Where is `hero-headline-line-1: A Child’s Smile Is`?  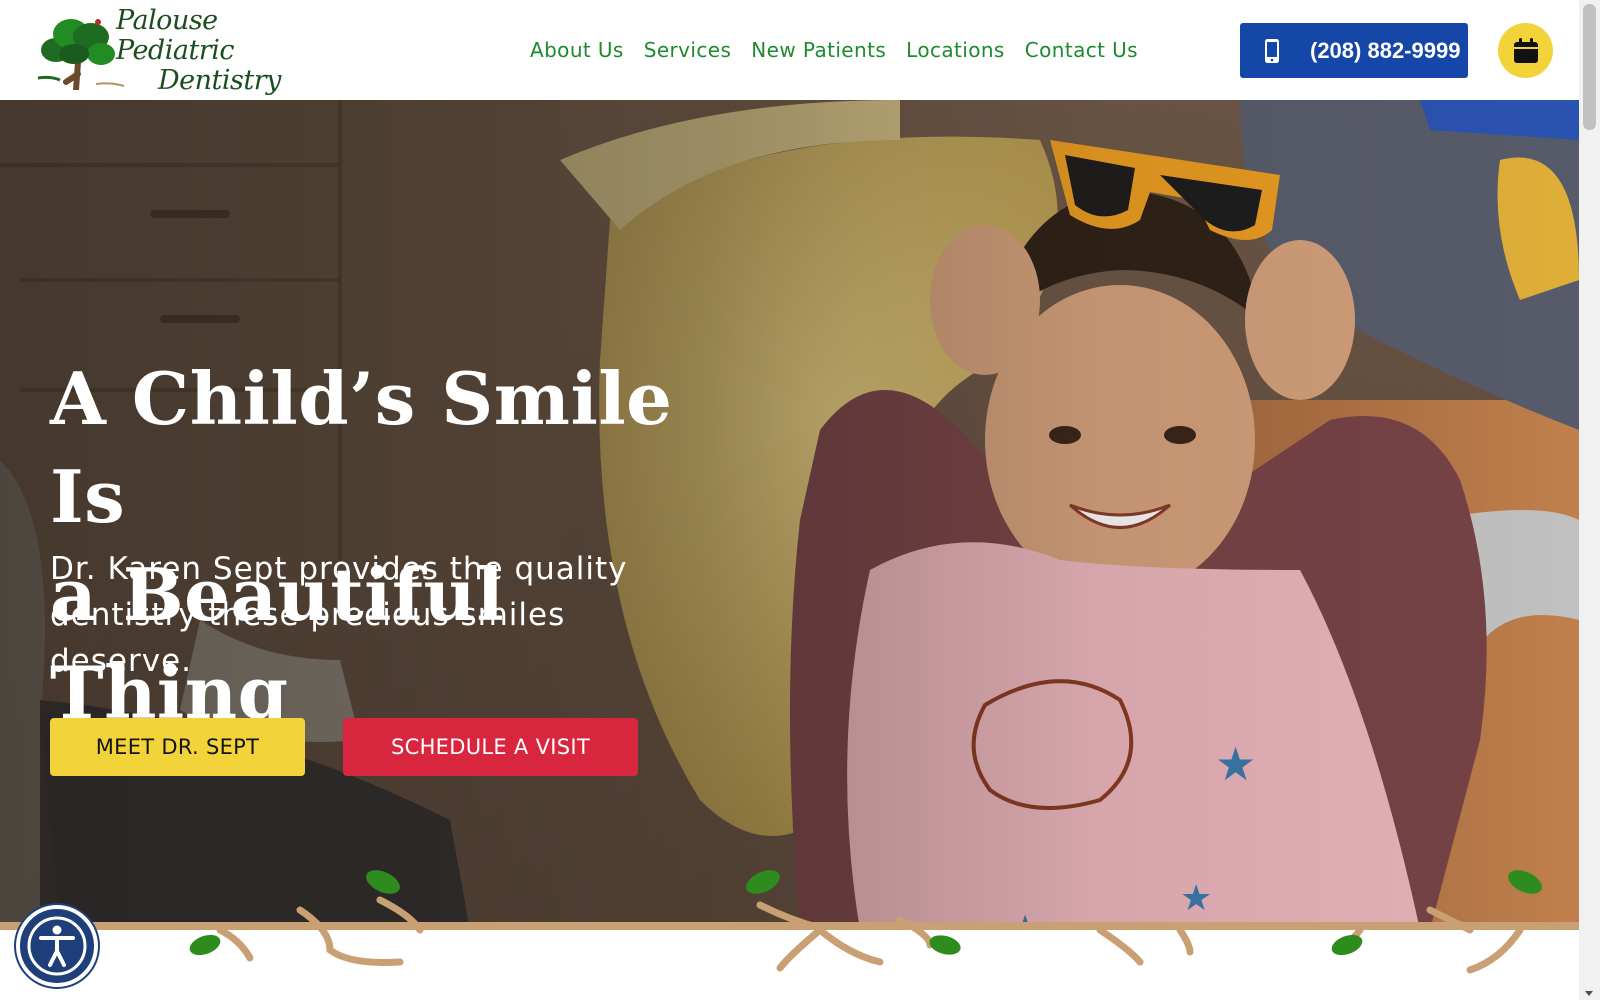 hero-headline-line-1: A Child’s Smile Is is located at coordinates (361, 447).